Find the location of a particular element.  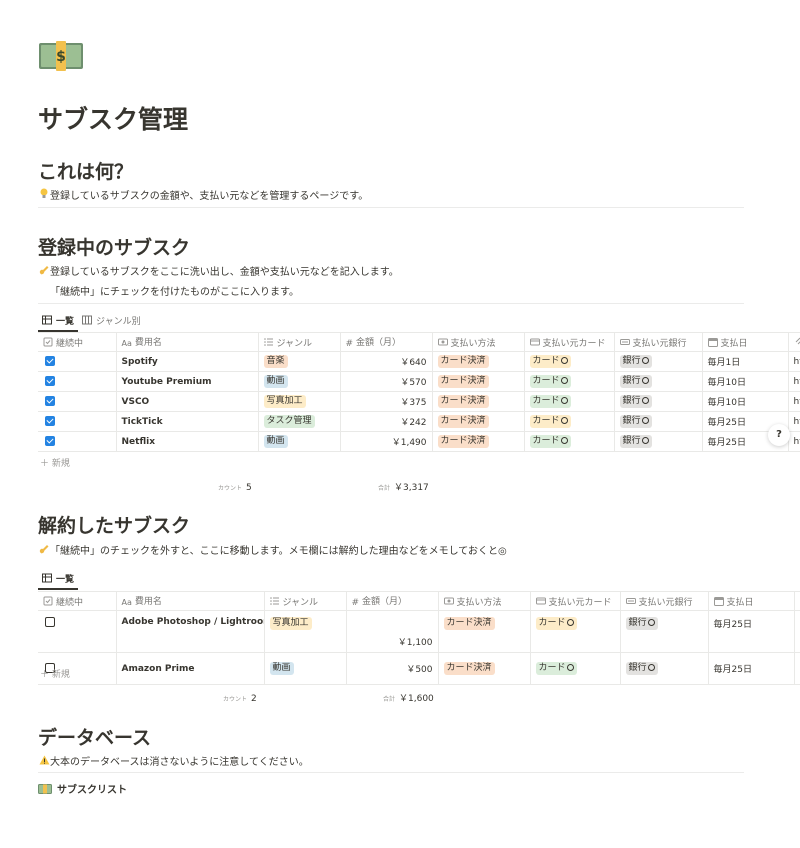

cell-amount: ￥500 is located at coordinates (392, 668).